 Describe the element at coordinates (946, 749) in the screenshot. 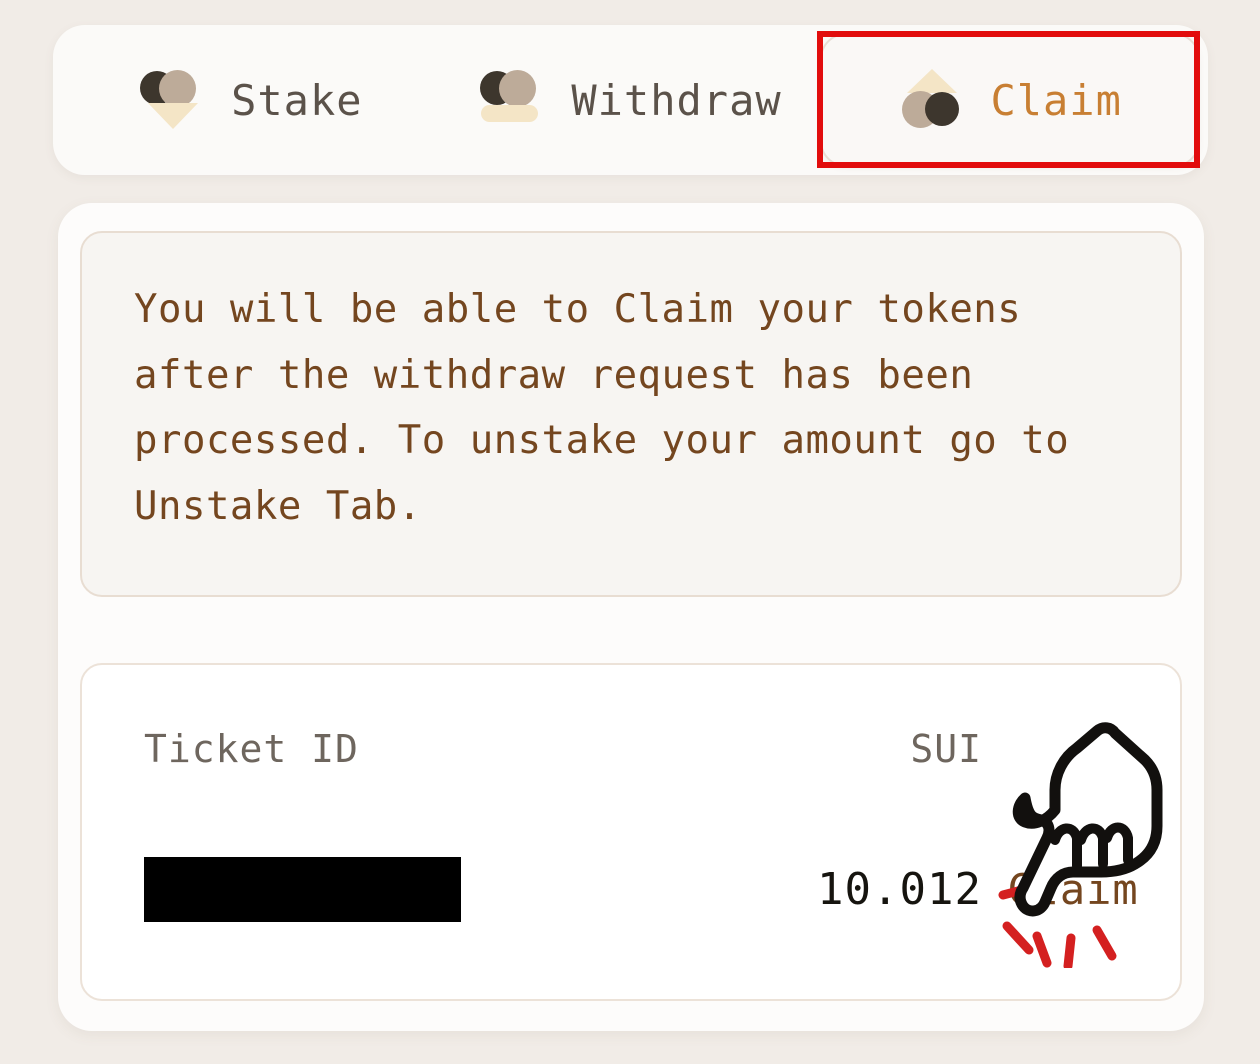

I see `column-header-sui: SUI` at that location.